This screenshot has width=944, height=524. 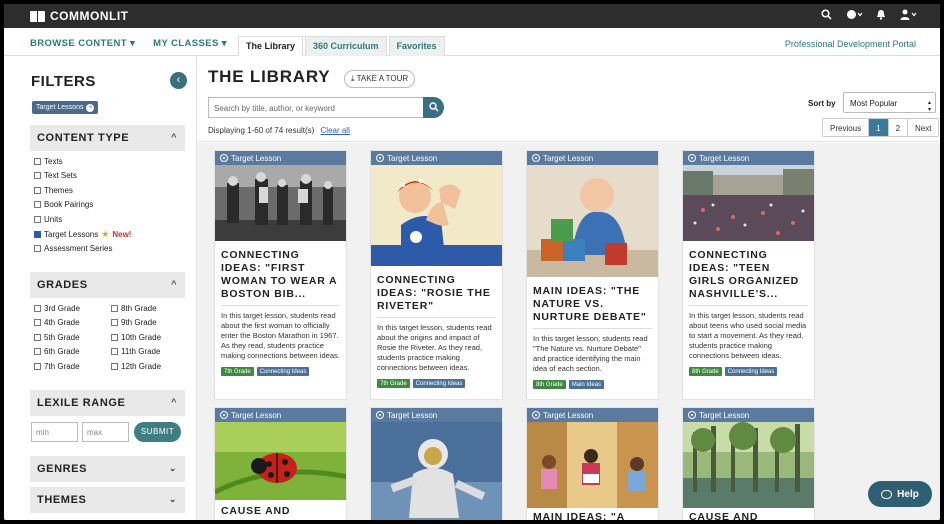 I want to click on lexile-max-input: max, so click(x=105, y=432).